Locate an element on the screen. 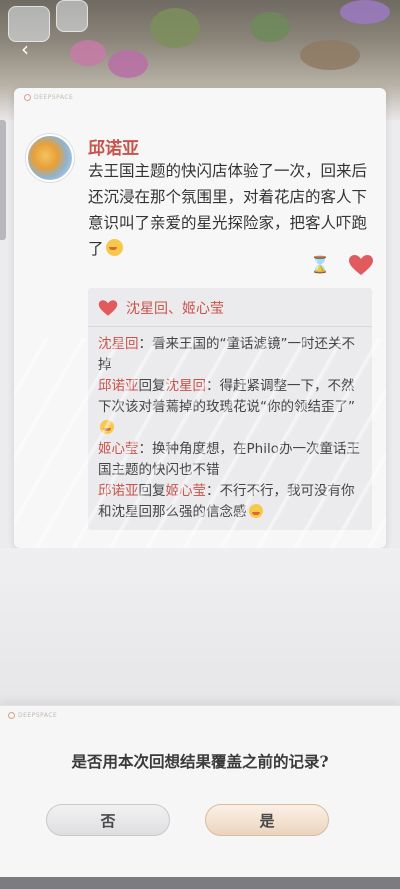  comment-item: 邱诺亚回复沈星回：得赶紧调整一下，不然下次该对着蔫掉的玫瑰花说“你的领结歪了” is located at coordinates (231, 407).